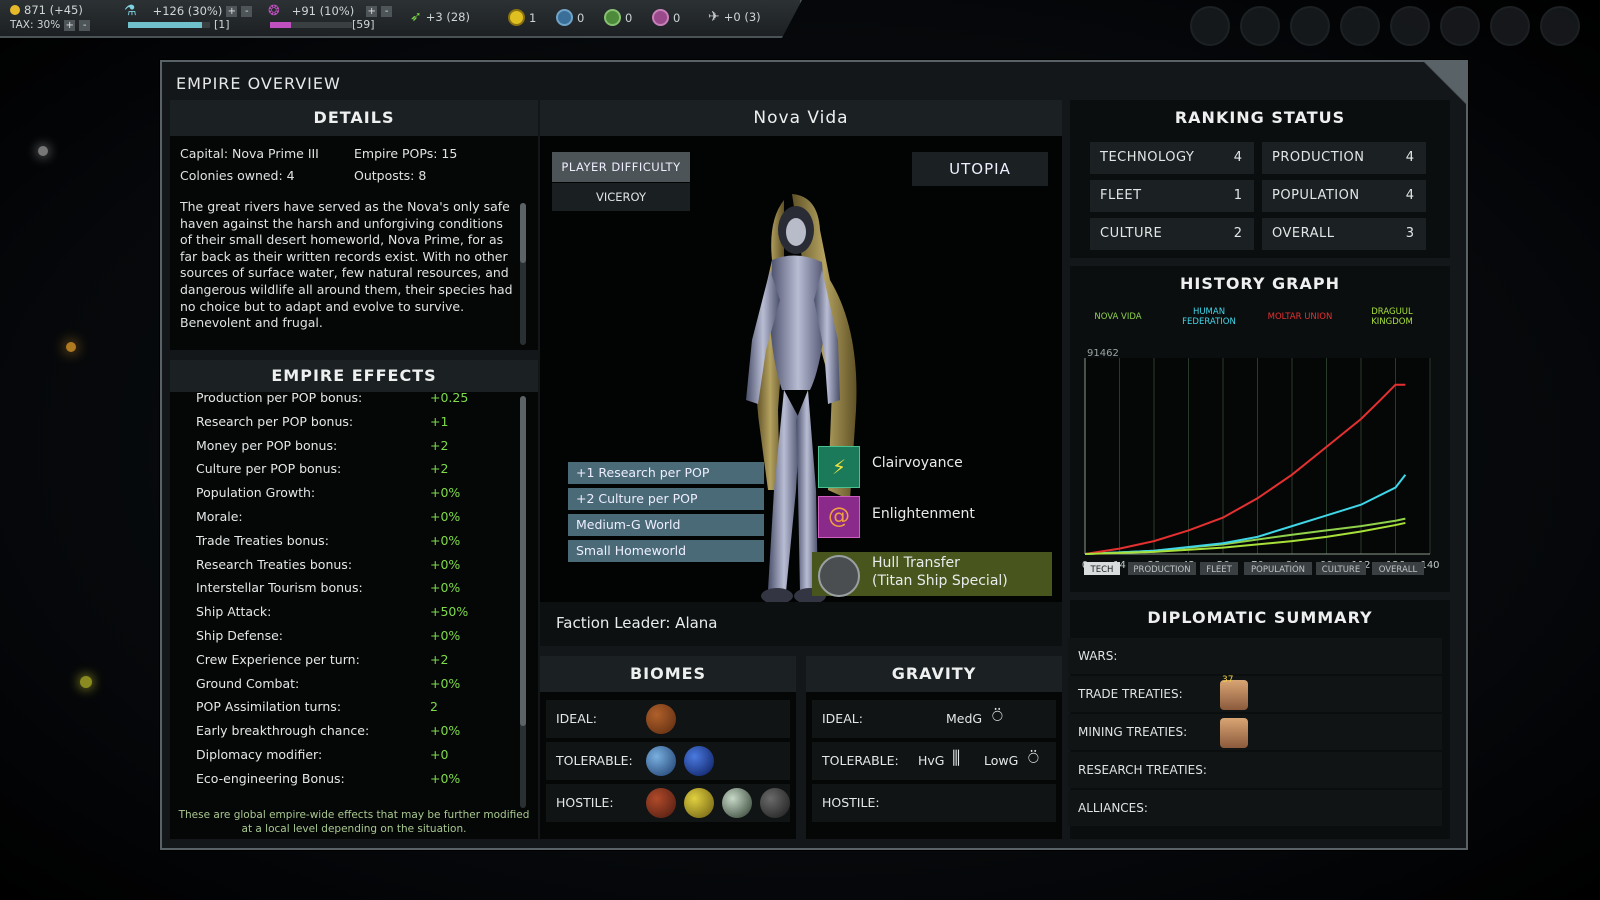 This screenshot has height=900, width=1600. I want to click on telescope-icon: ⚡, so click(839, 467).